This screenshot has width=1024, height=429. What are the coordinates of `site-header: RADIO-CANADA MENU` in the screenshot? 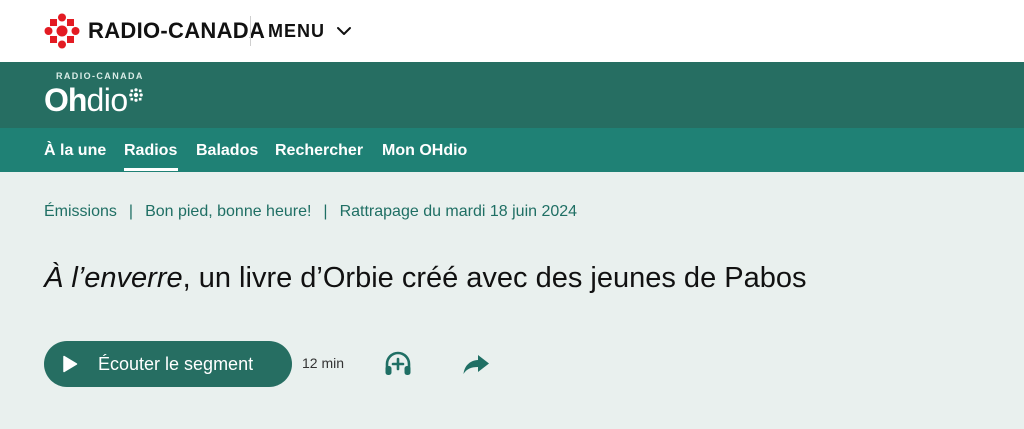 It's located at (512, 31).